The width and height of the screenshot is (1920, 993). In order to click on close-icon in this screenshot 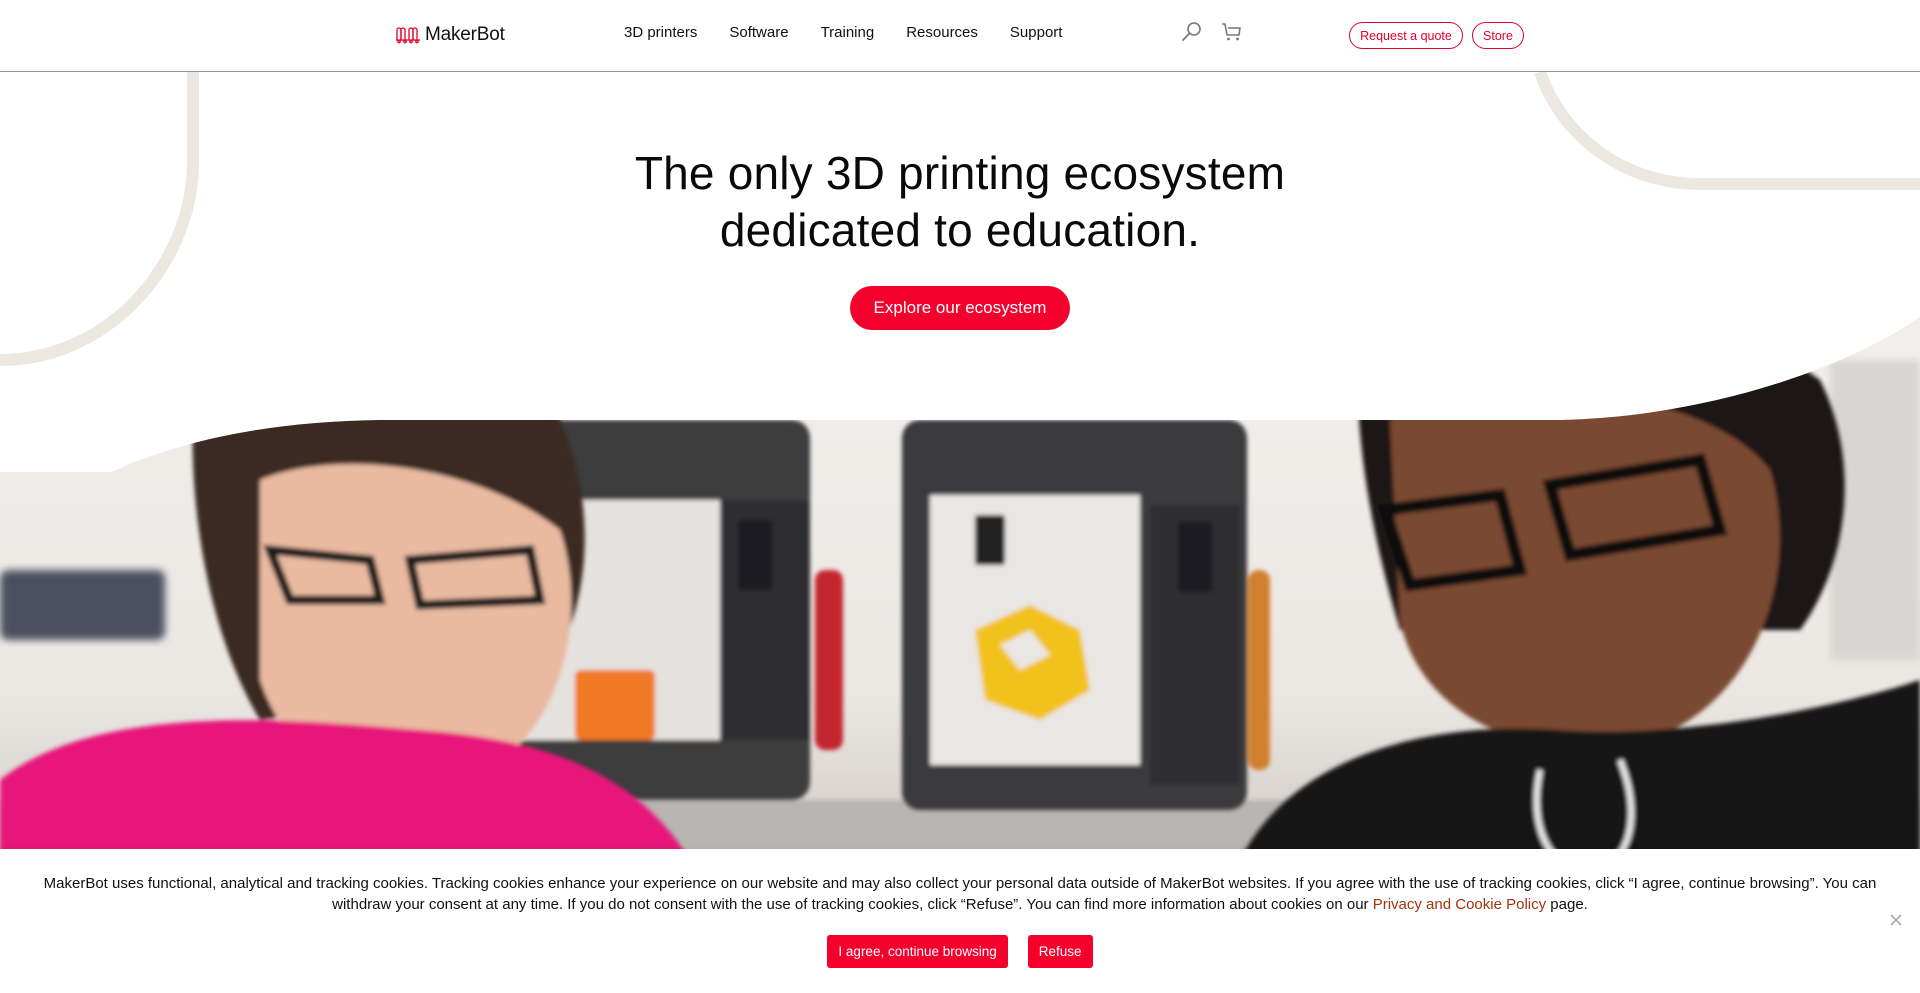, I will do `click(1896, 920)`.